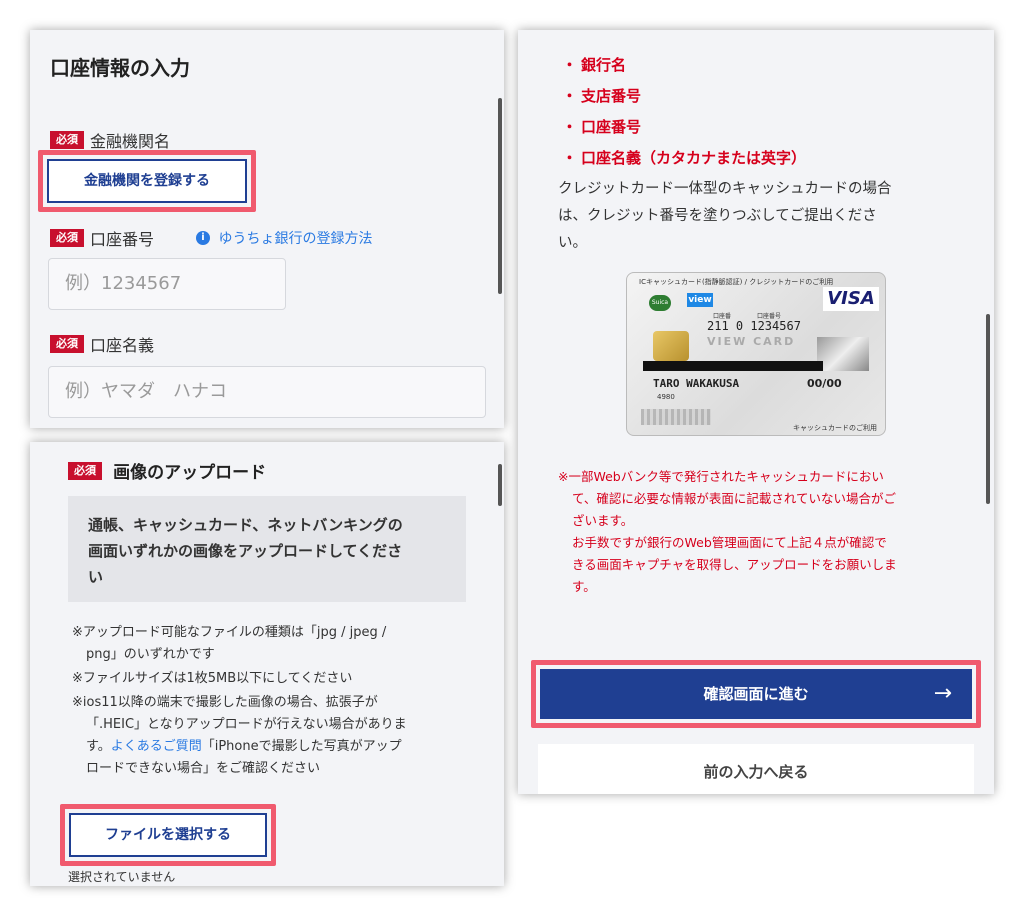 The image size is (1024, 917). I want to click on faq-link: よくあるご質問, so click(156, 746).